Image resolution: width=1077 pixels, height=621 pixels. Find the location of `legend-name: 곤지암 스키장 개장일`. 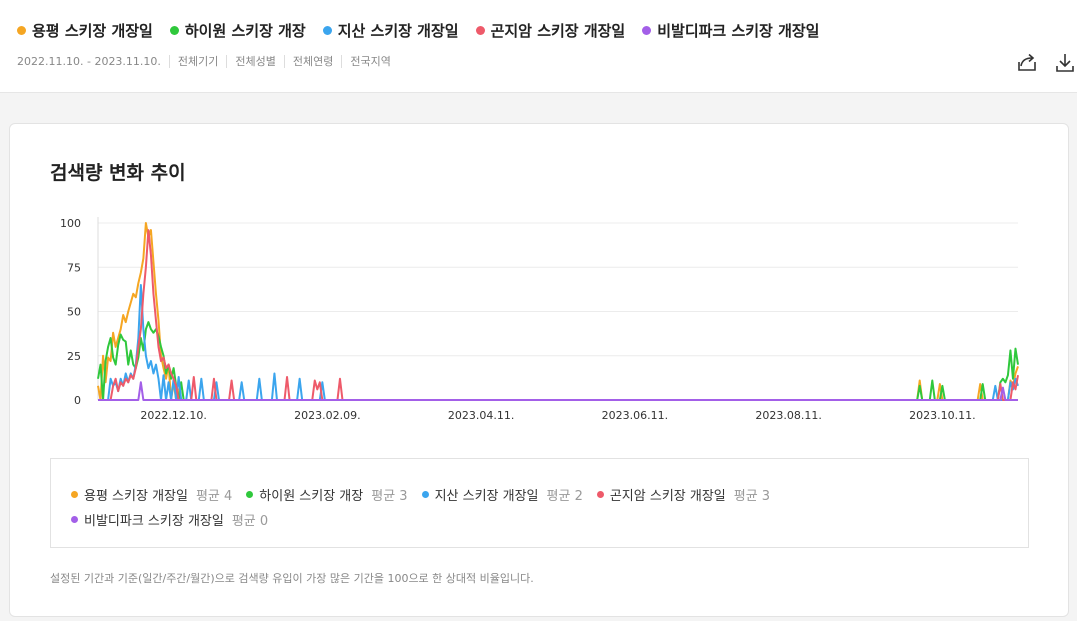

legend-name: 곤지암 스키장 개장일 is located at coordinates (667, 496).